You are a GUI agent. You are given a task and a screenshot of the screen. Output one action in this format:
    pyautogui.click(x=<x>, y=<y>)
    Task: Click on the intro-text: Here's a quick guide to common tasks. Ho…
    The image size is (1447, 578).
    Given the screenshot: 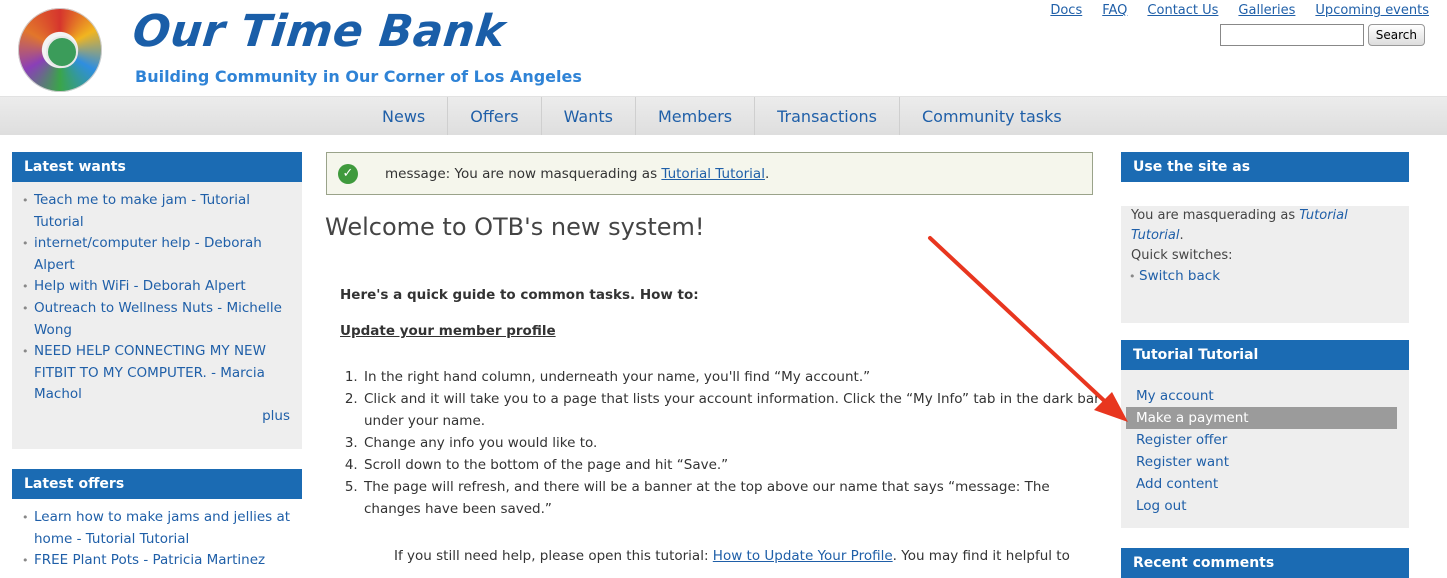 What is the action you would take?
    pyautogui.click(x=519, y=295)
    